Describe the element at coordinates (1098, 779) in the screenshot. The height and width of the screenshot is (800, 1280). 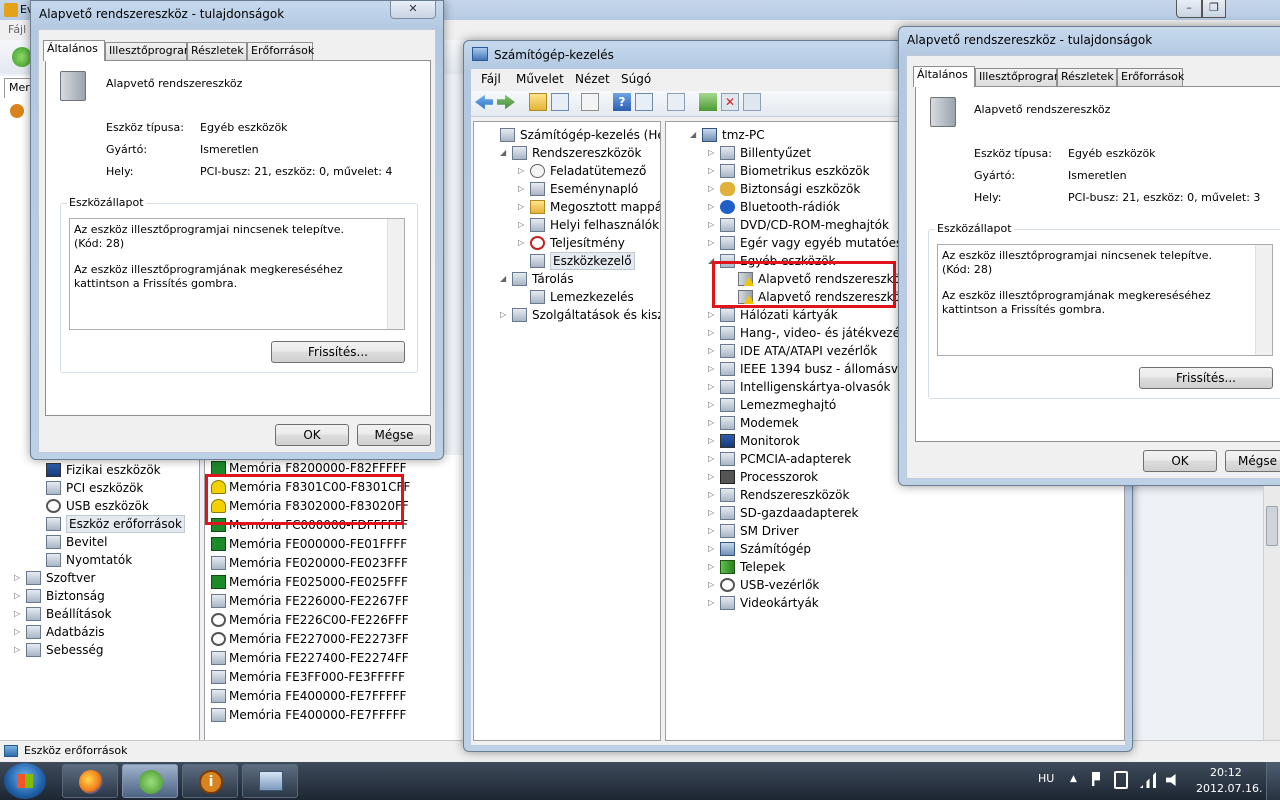
I see `action-center-icon` at that location.